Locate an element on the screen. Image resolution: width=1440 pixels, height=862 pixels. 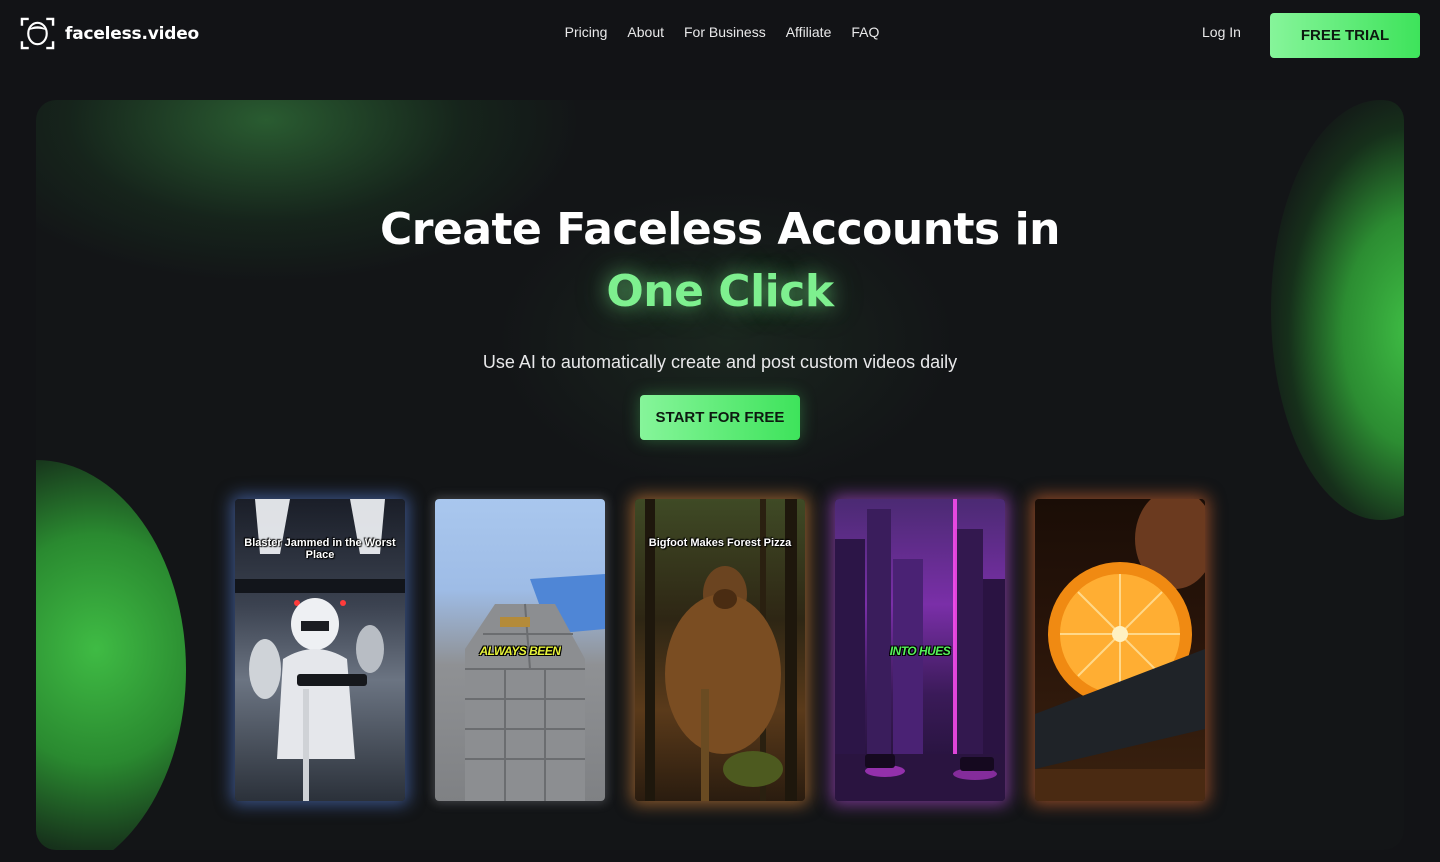
video-card-bigfoot: Bigfoot Makes Forest Pizza is located at coordinates (720, 650).